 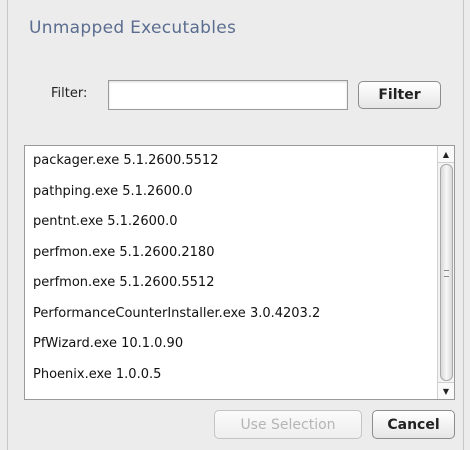 What do you see at coordinates (231, 253) in the screenshot?
I see `list-item: perfmon.exe 5.1.2600.2180` at bounding box center [231, 253].